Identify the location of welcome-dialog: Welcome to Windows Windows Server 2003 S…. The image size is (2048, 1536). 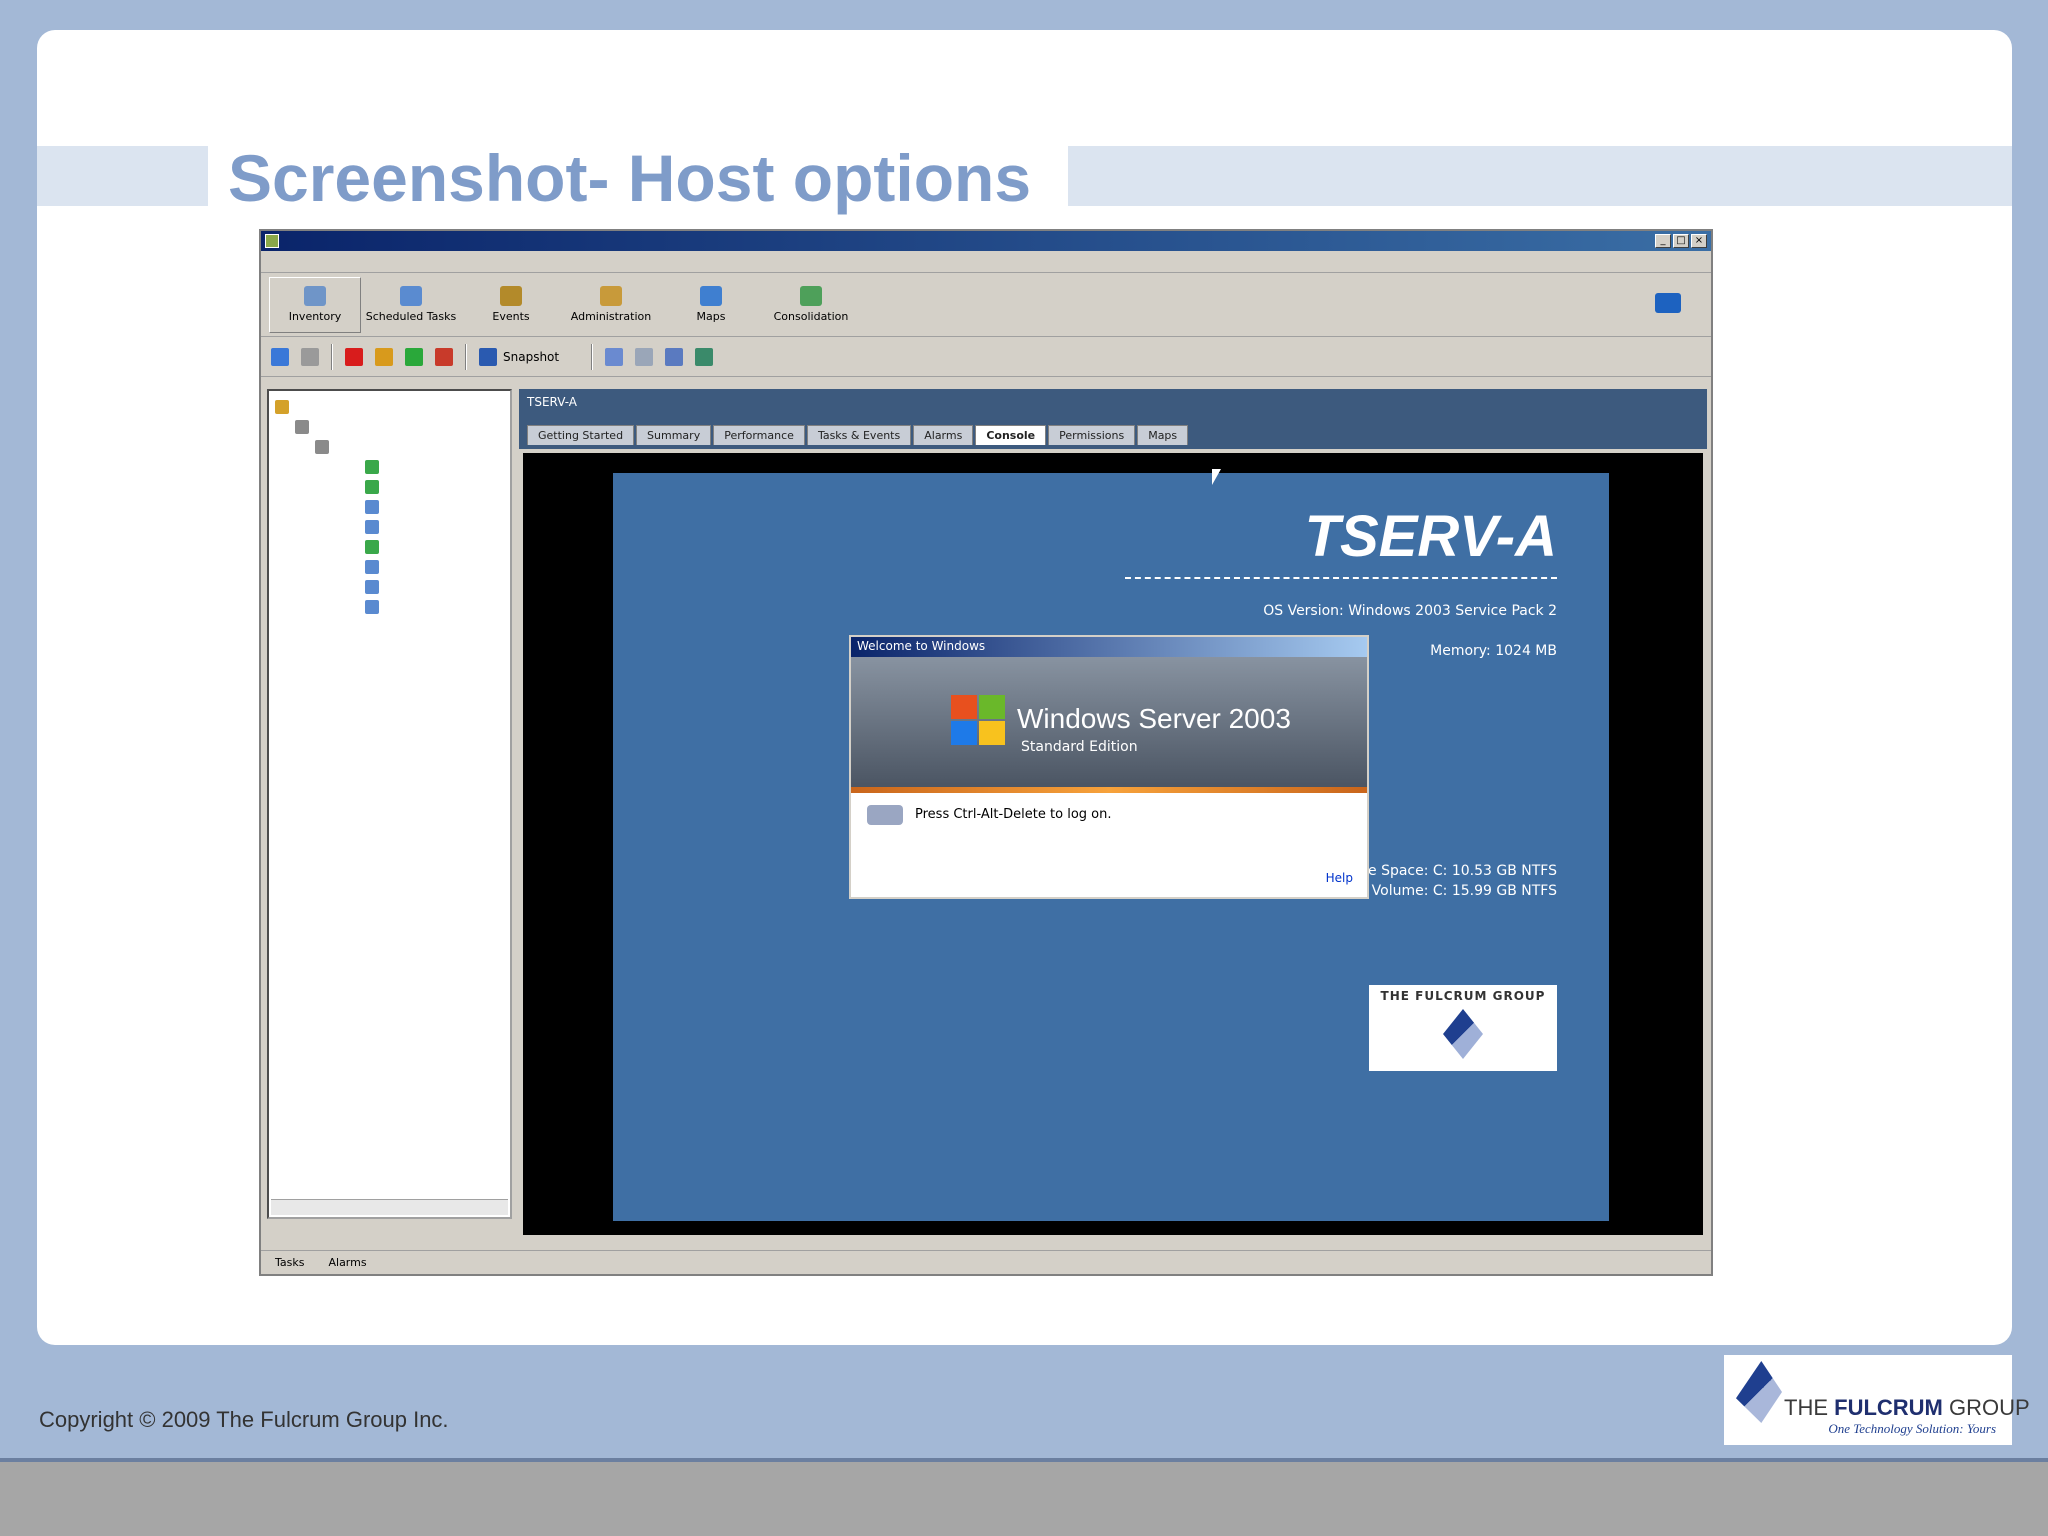
(1109, 767).